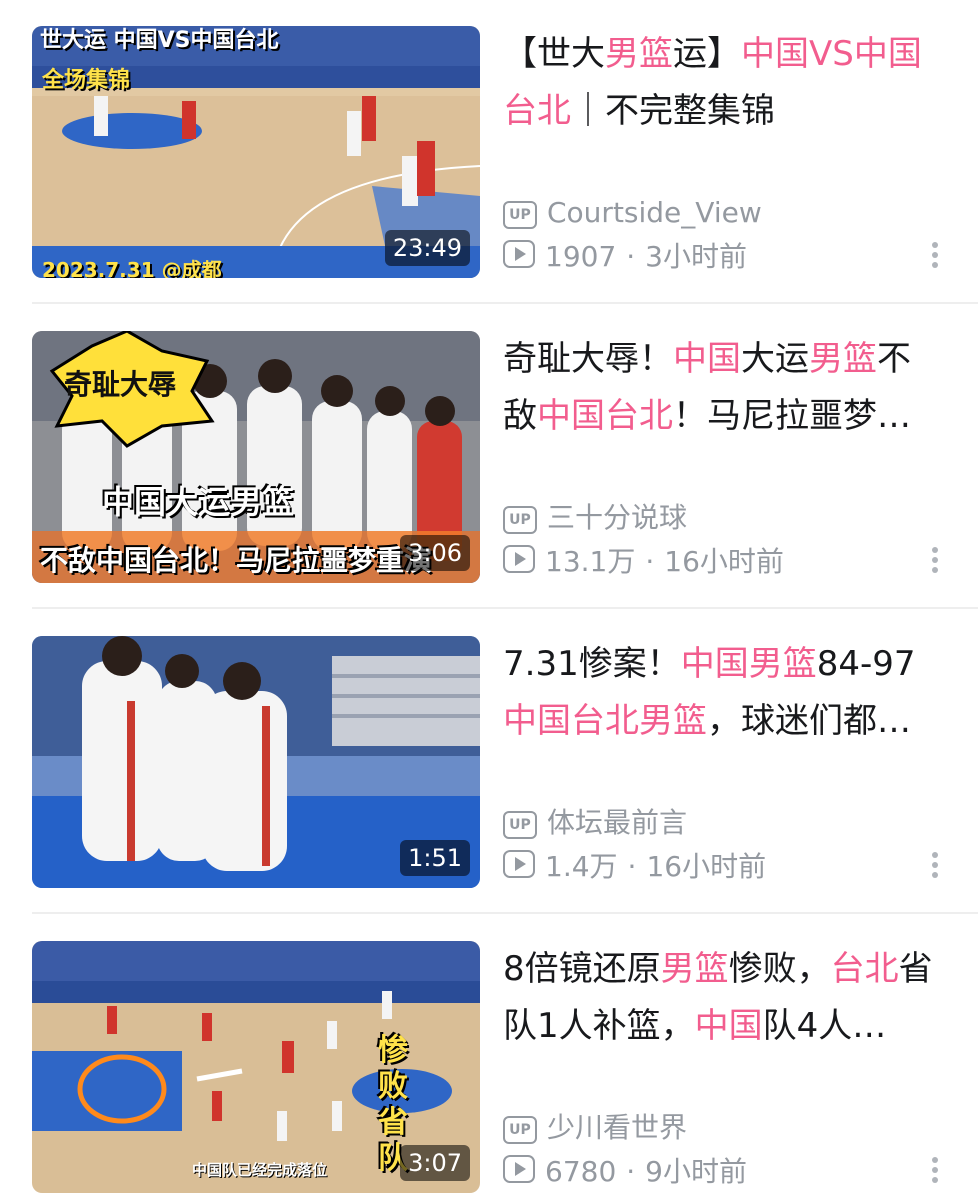 The height and width of the screenshot is (1200, 978). What do you see at coordinates (625, 258) in the screenshot?
I see `stats-row: 1907 · 3小时前` at bounding box center [625, 258].